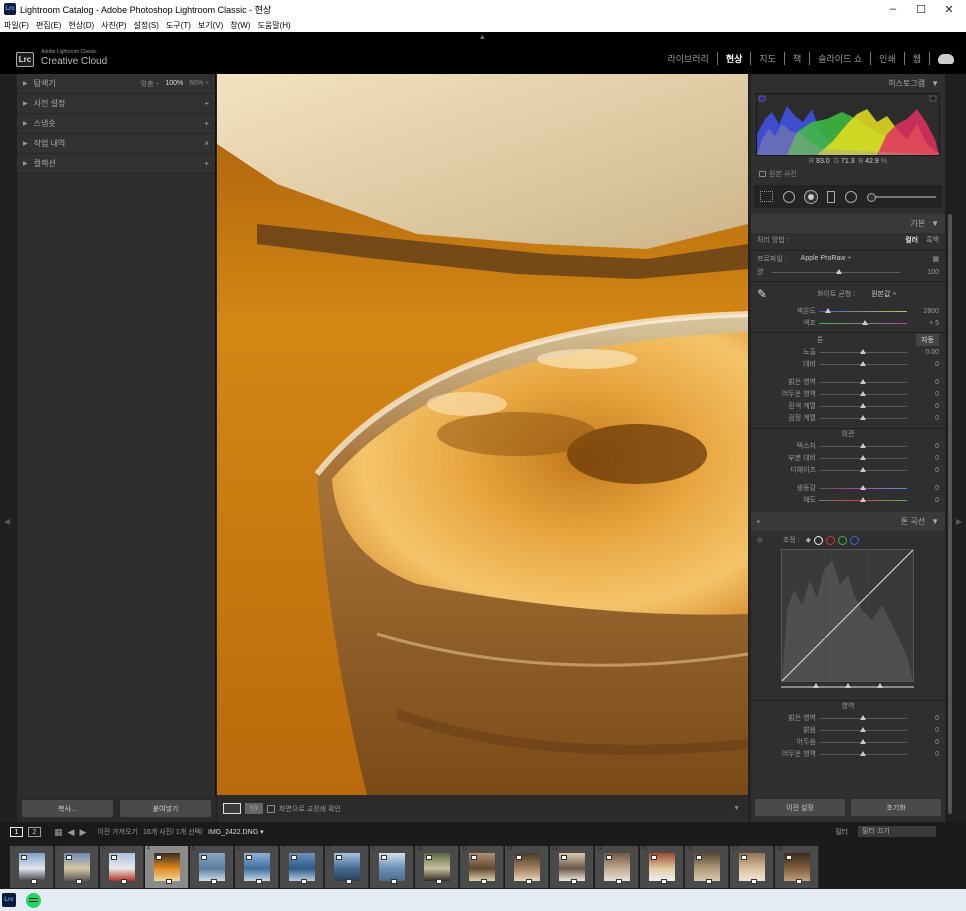 The width and height of the screenshot is (966, 911). I want to click on target-adjust-icon: ⊙, so click(760, 540).